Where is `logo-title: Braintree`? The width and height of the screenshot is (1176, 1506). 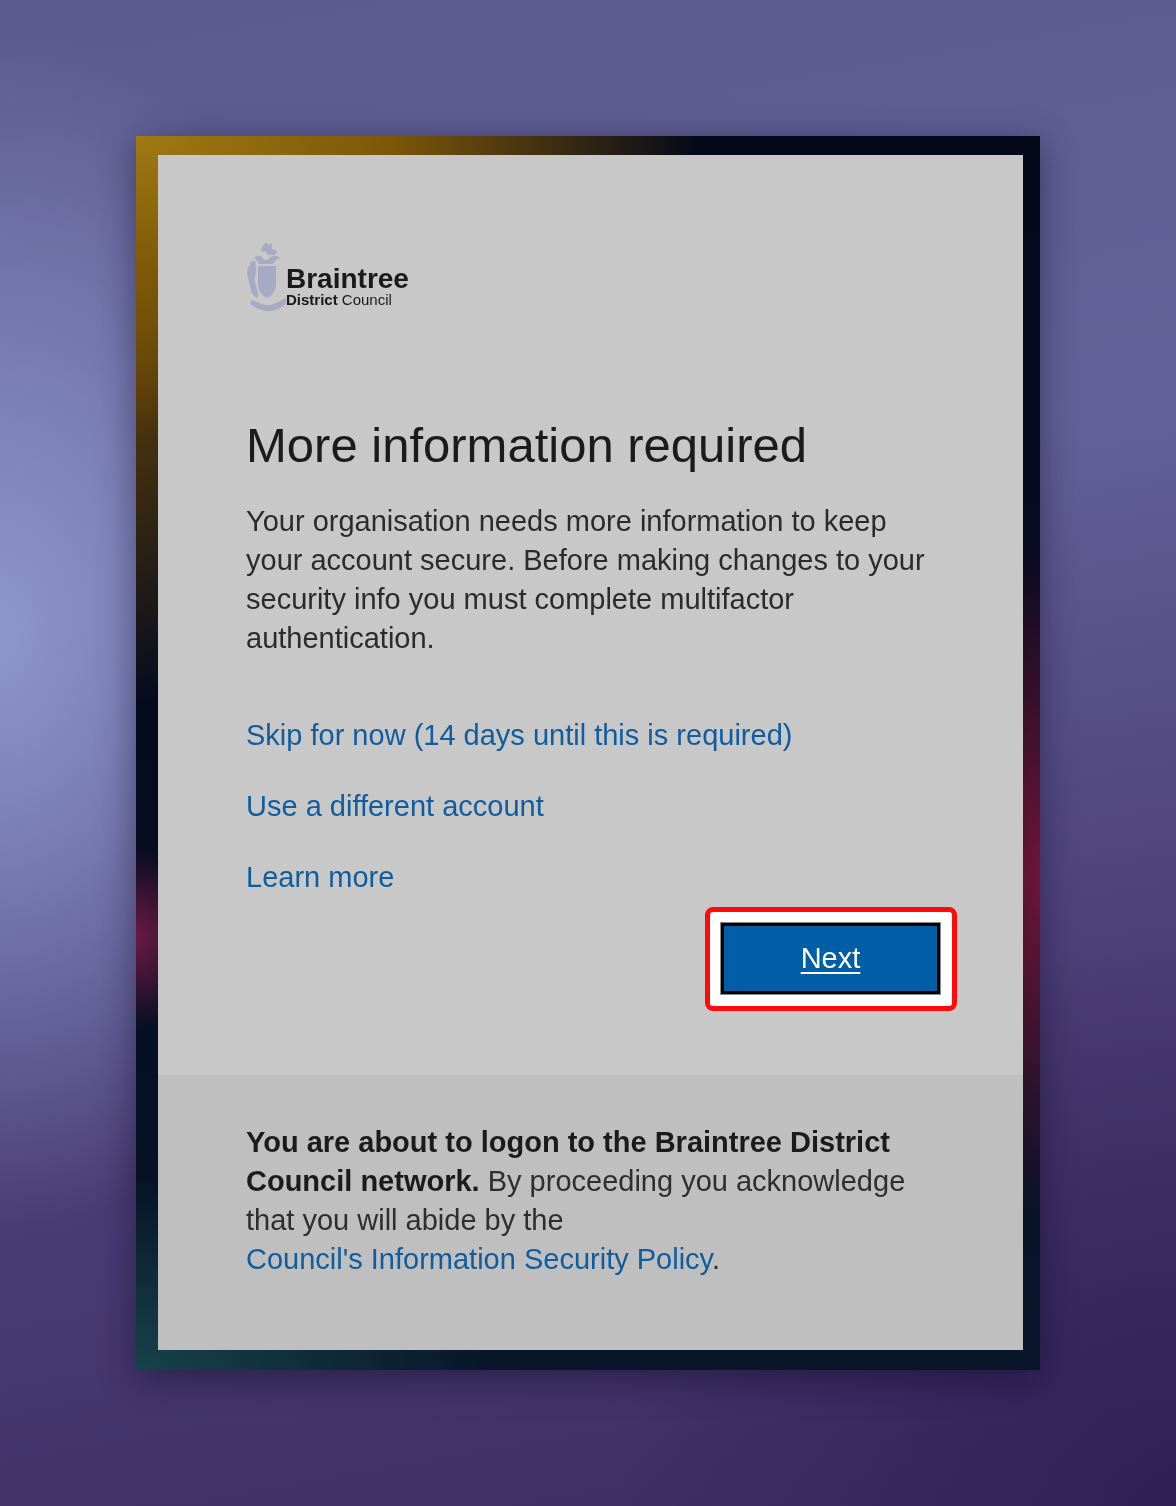 logo-title: Braintree is located at coordinates (347, 278).